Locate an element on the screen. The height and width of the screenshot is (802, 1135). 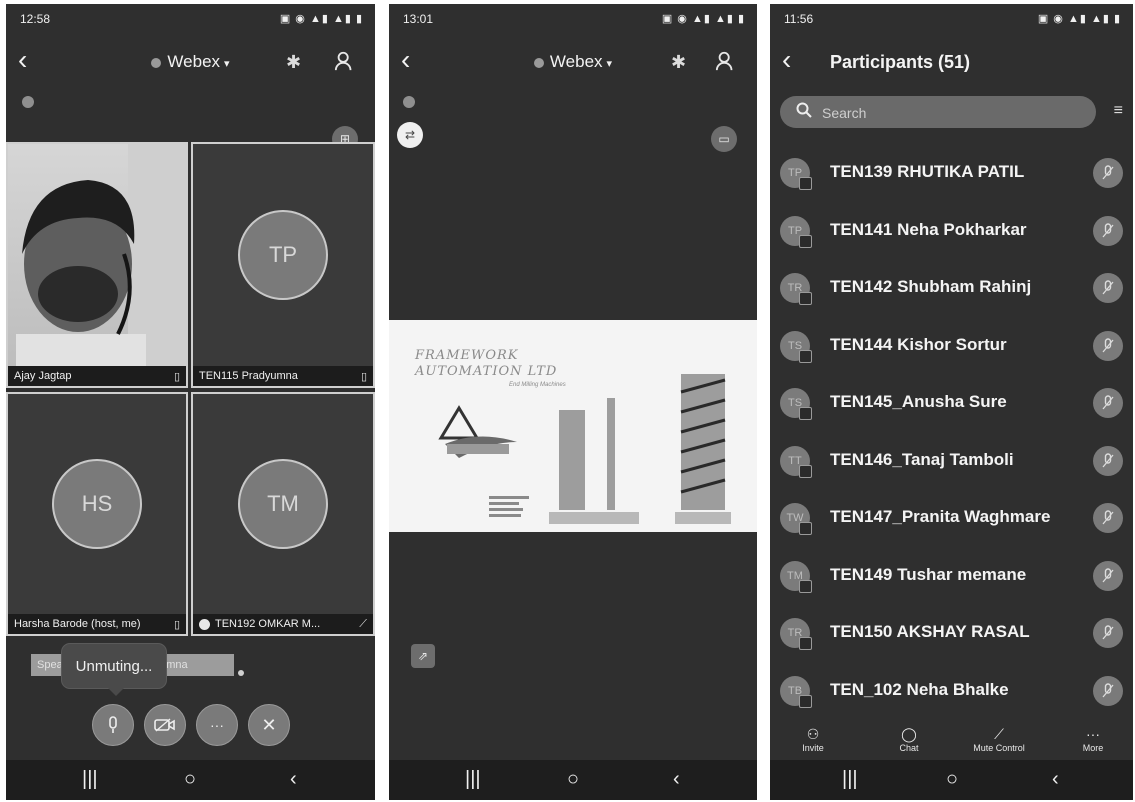
participant-row: TT TEN146_Tanaj Tamboli is located at coordinates (951, 462).